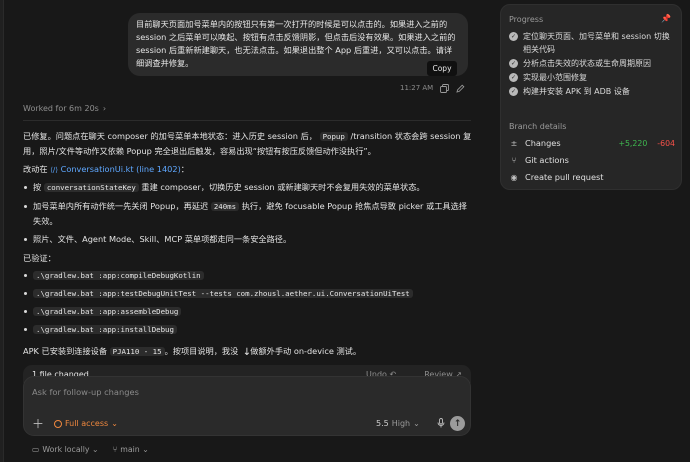 This screenshot has height=462, width=690. Describe the element at coordinates (576, 91) in the screenshot. I see `step-label: 构建并安装 APK 到 ADB 设备` at that location.